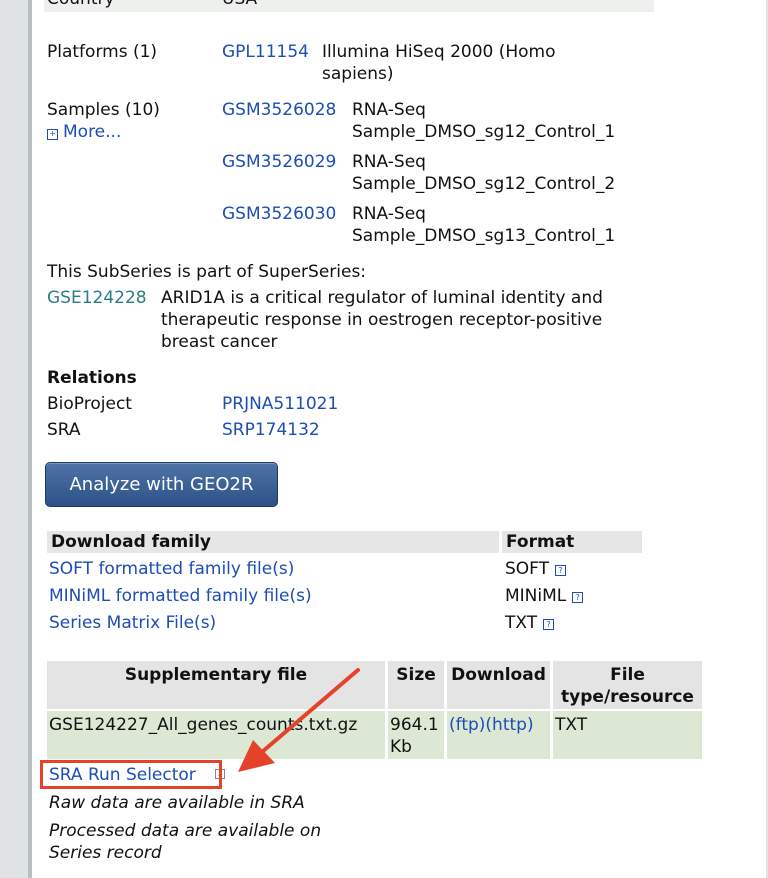 The height and width of the screenshot is (878, 768). I want to click on processed-data-note-line2: Series record, so click(105, 853).